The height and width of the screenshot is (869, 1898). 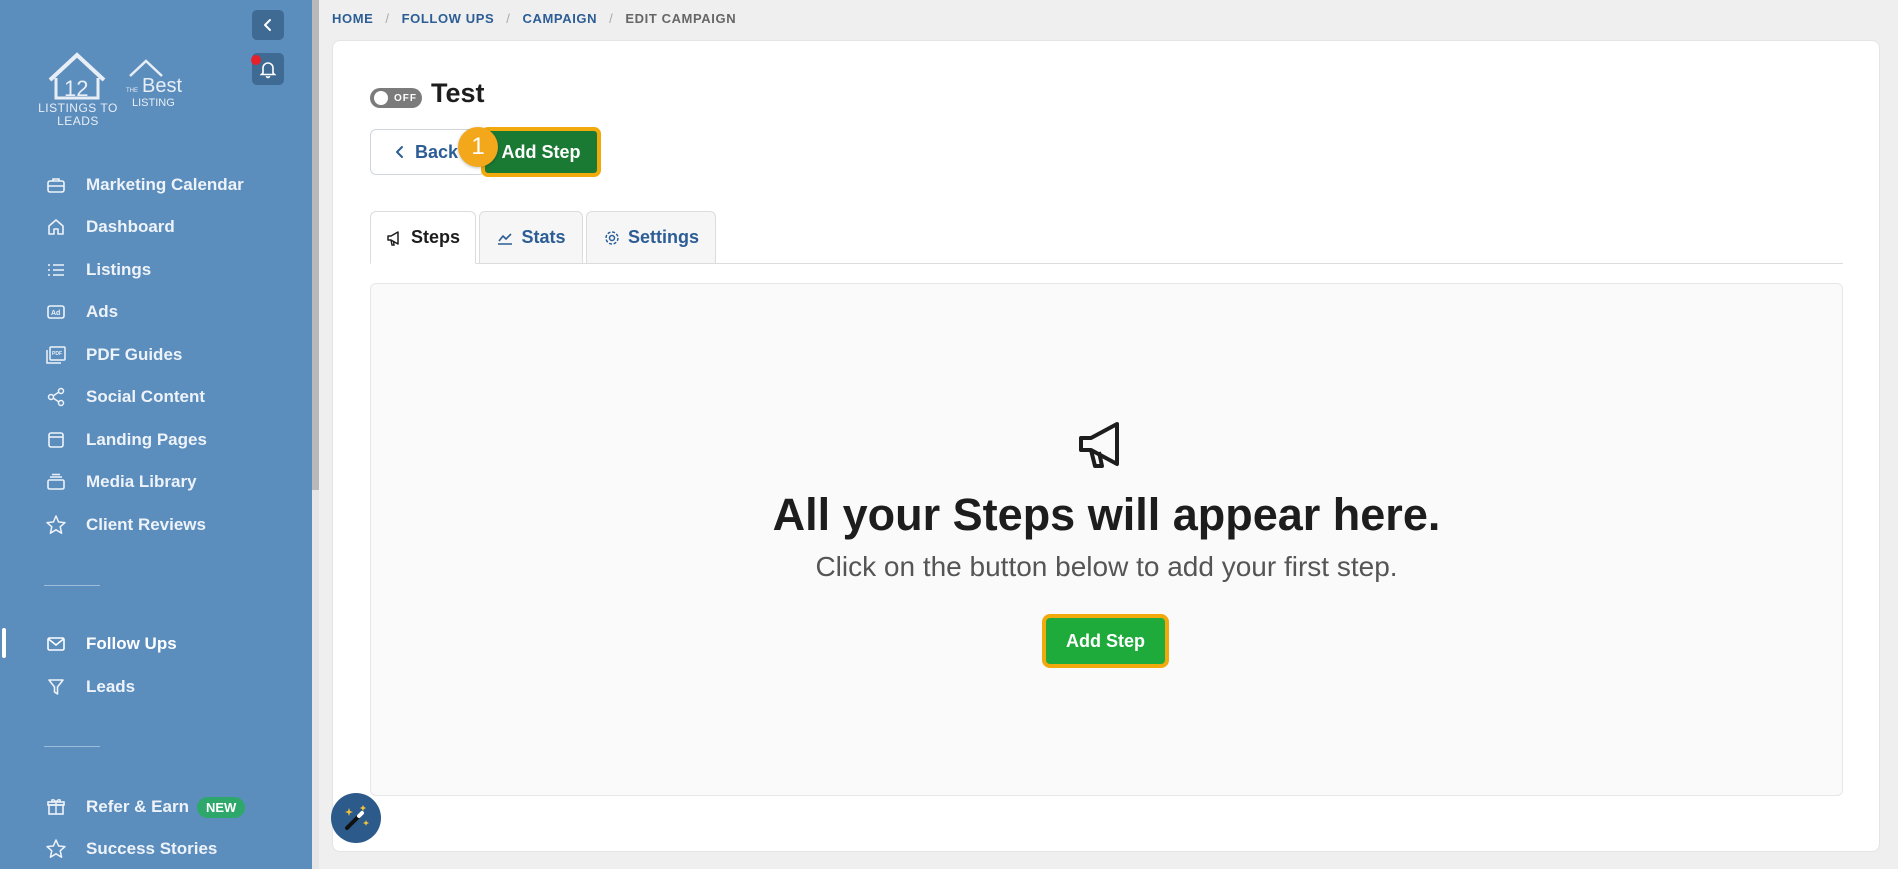 I want to click on new-badge: NEW, so click(x=221, y=807).